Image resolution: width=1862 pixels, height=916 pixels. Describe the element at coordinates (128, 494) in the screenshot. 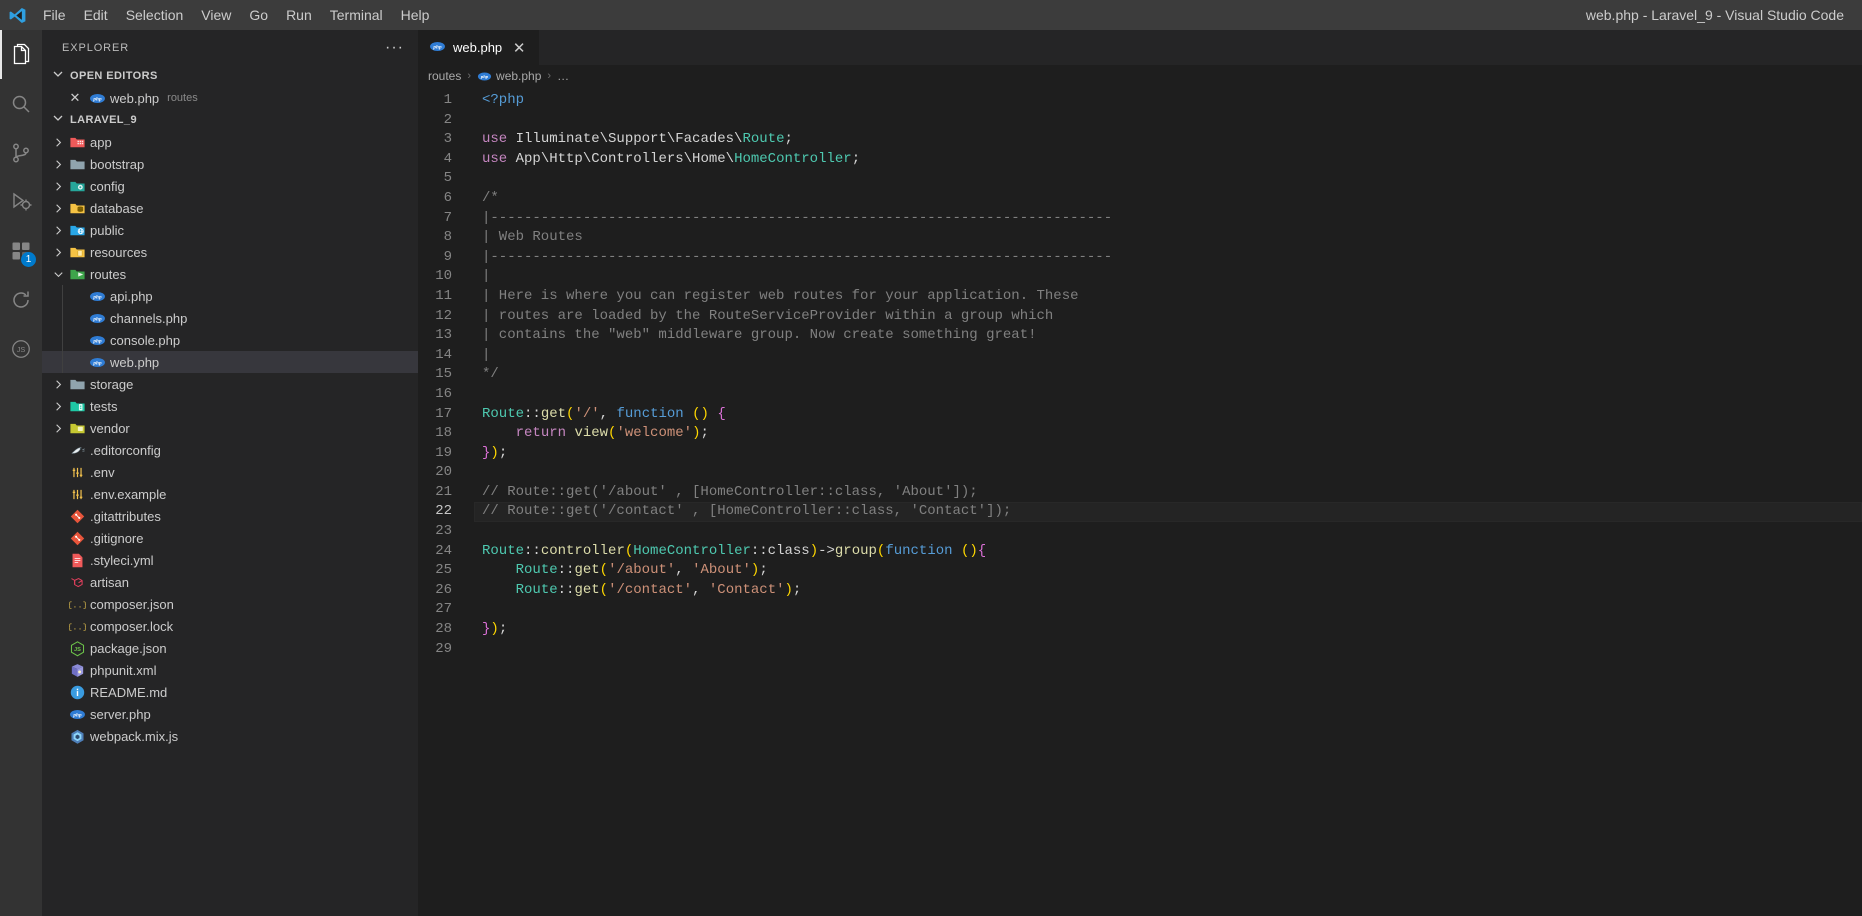

I see `tree-item-label: .env.example` at that location.